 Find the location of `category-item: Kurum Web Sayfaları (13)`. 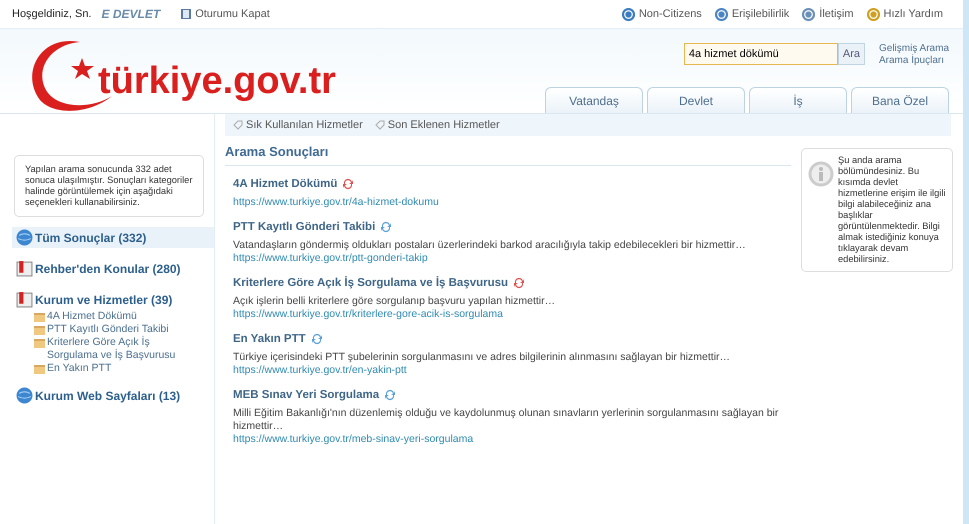

category-item: Kurum Web Sayfaları (13) is located at coordinates (113, 395).